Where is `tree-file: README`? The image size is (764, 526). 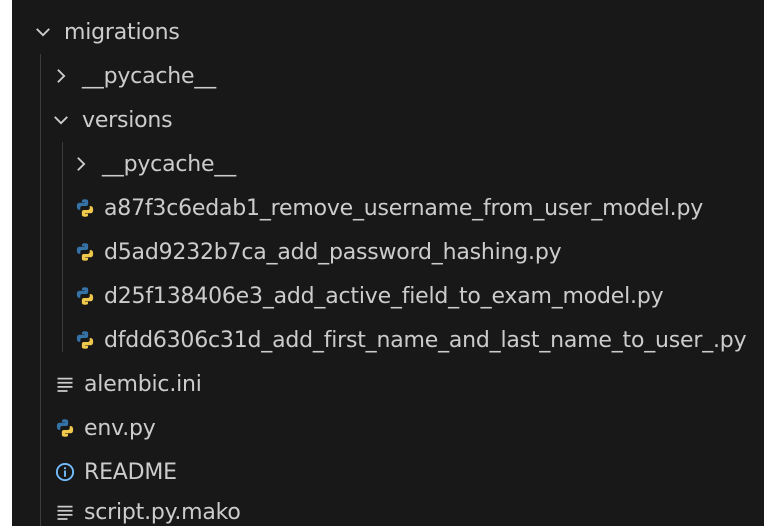 tree-file: README is located at coordinates (388, 472).